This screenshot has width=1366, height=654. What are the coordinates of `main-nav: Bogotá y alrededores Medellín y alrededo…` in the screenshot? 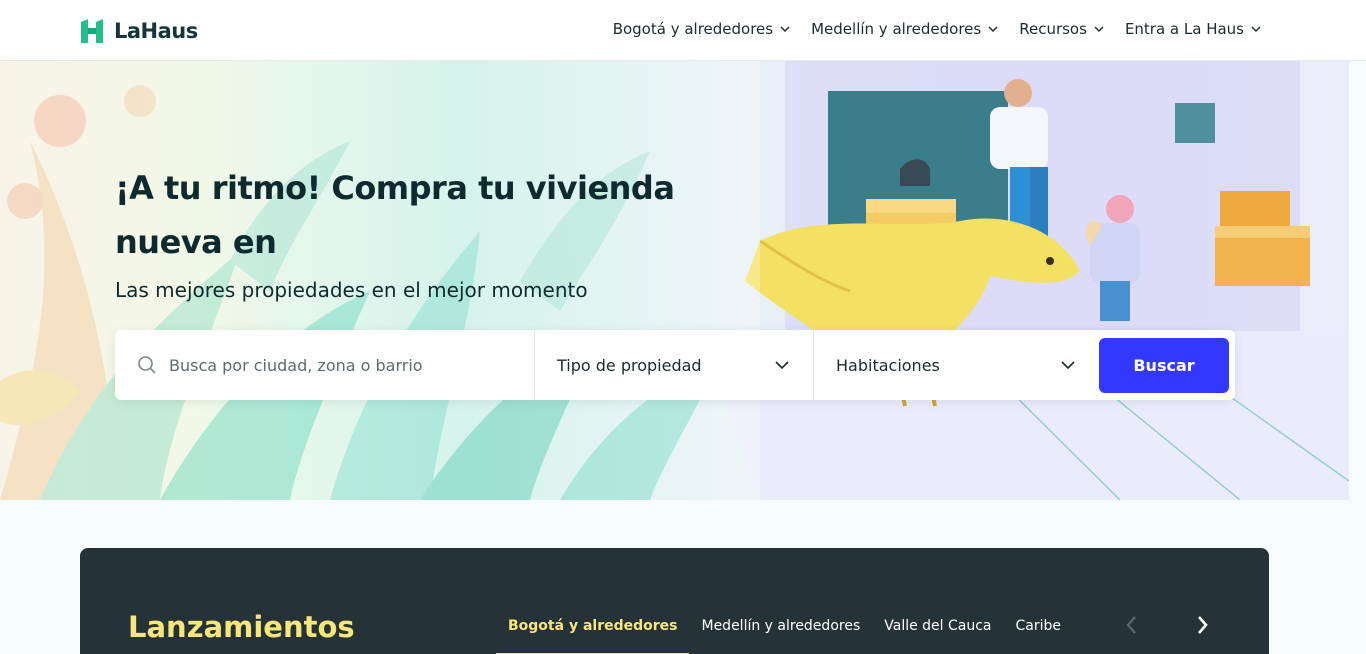 It's located at (937, 29).